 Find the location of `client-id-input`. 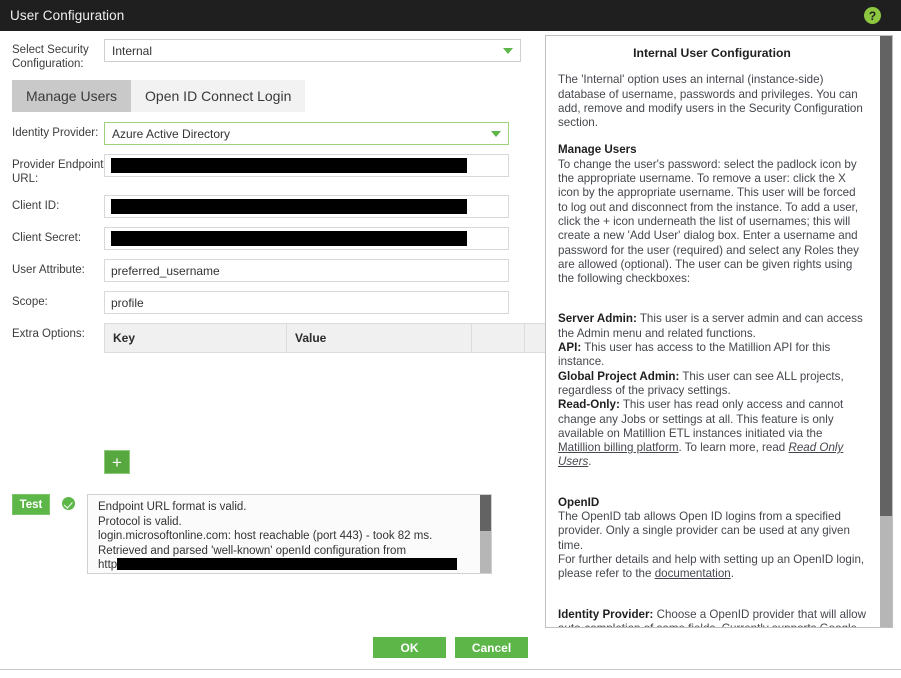

client-id-input is located at coordinates (306, 206).